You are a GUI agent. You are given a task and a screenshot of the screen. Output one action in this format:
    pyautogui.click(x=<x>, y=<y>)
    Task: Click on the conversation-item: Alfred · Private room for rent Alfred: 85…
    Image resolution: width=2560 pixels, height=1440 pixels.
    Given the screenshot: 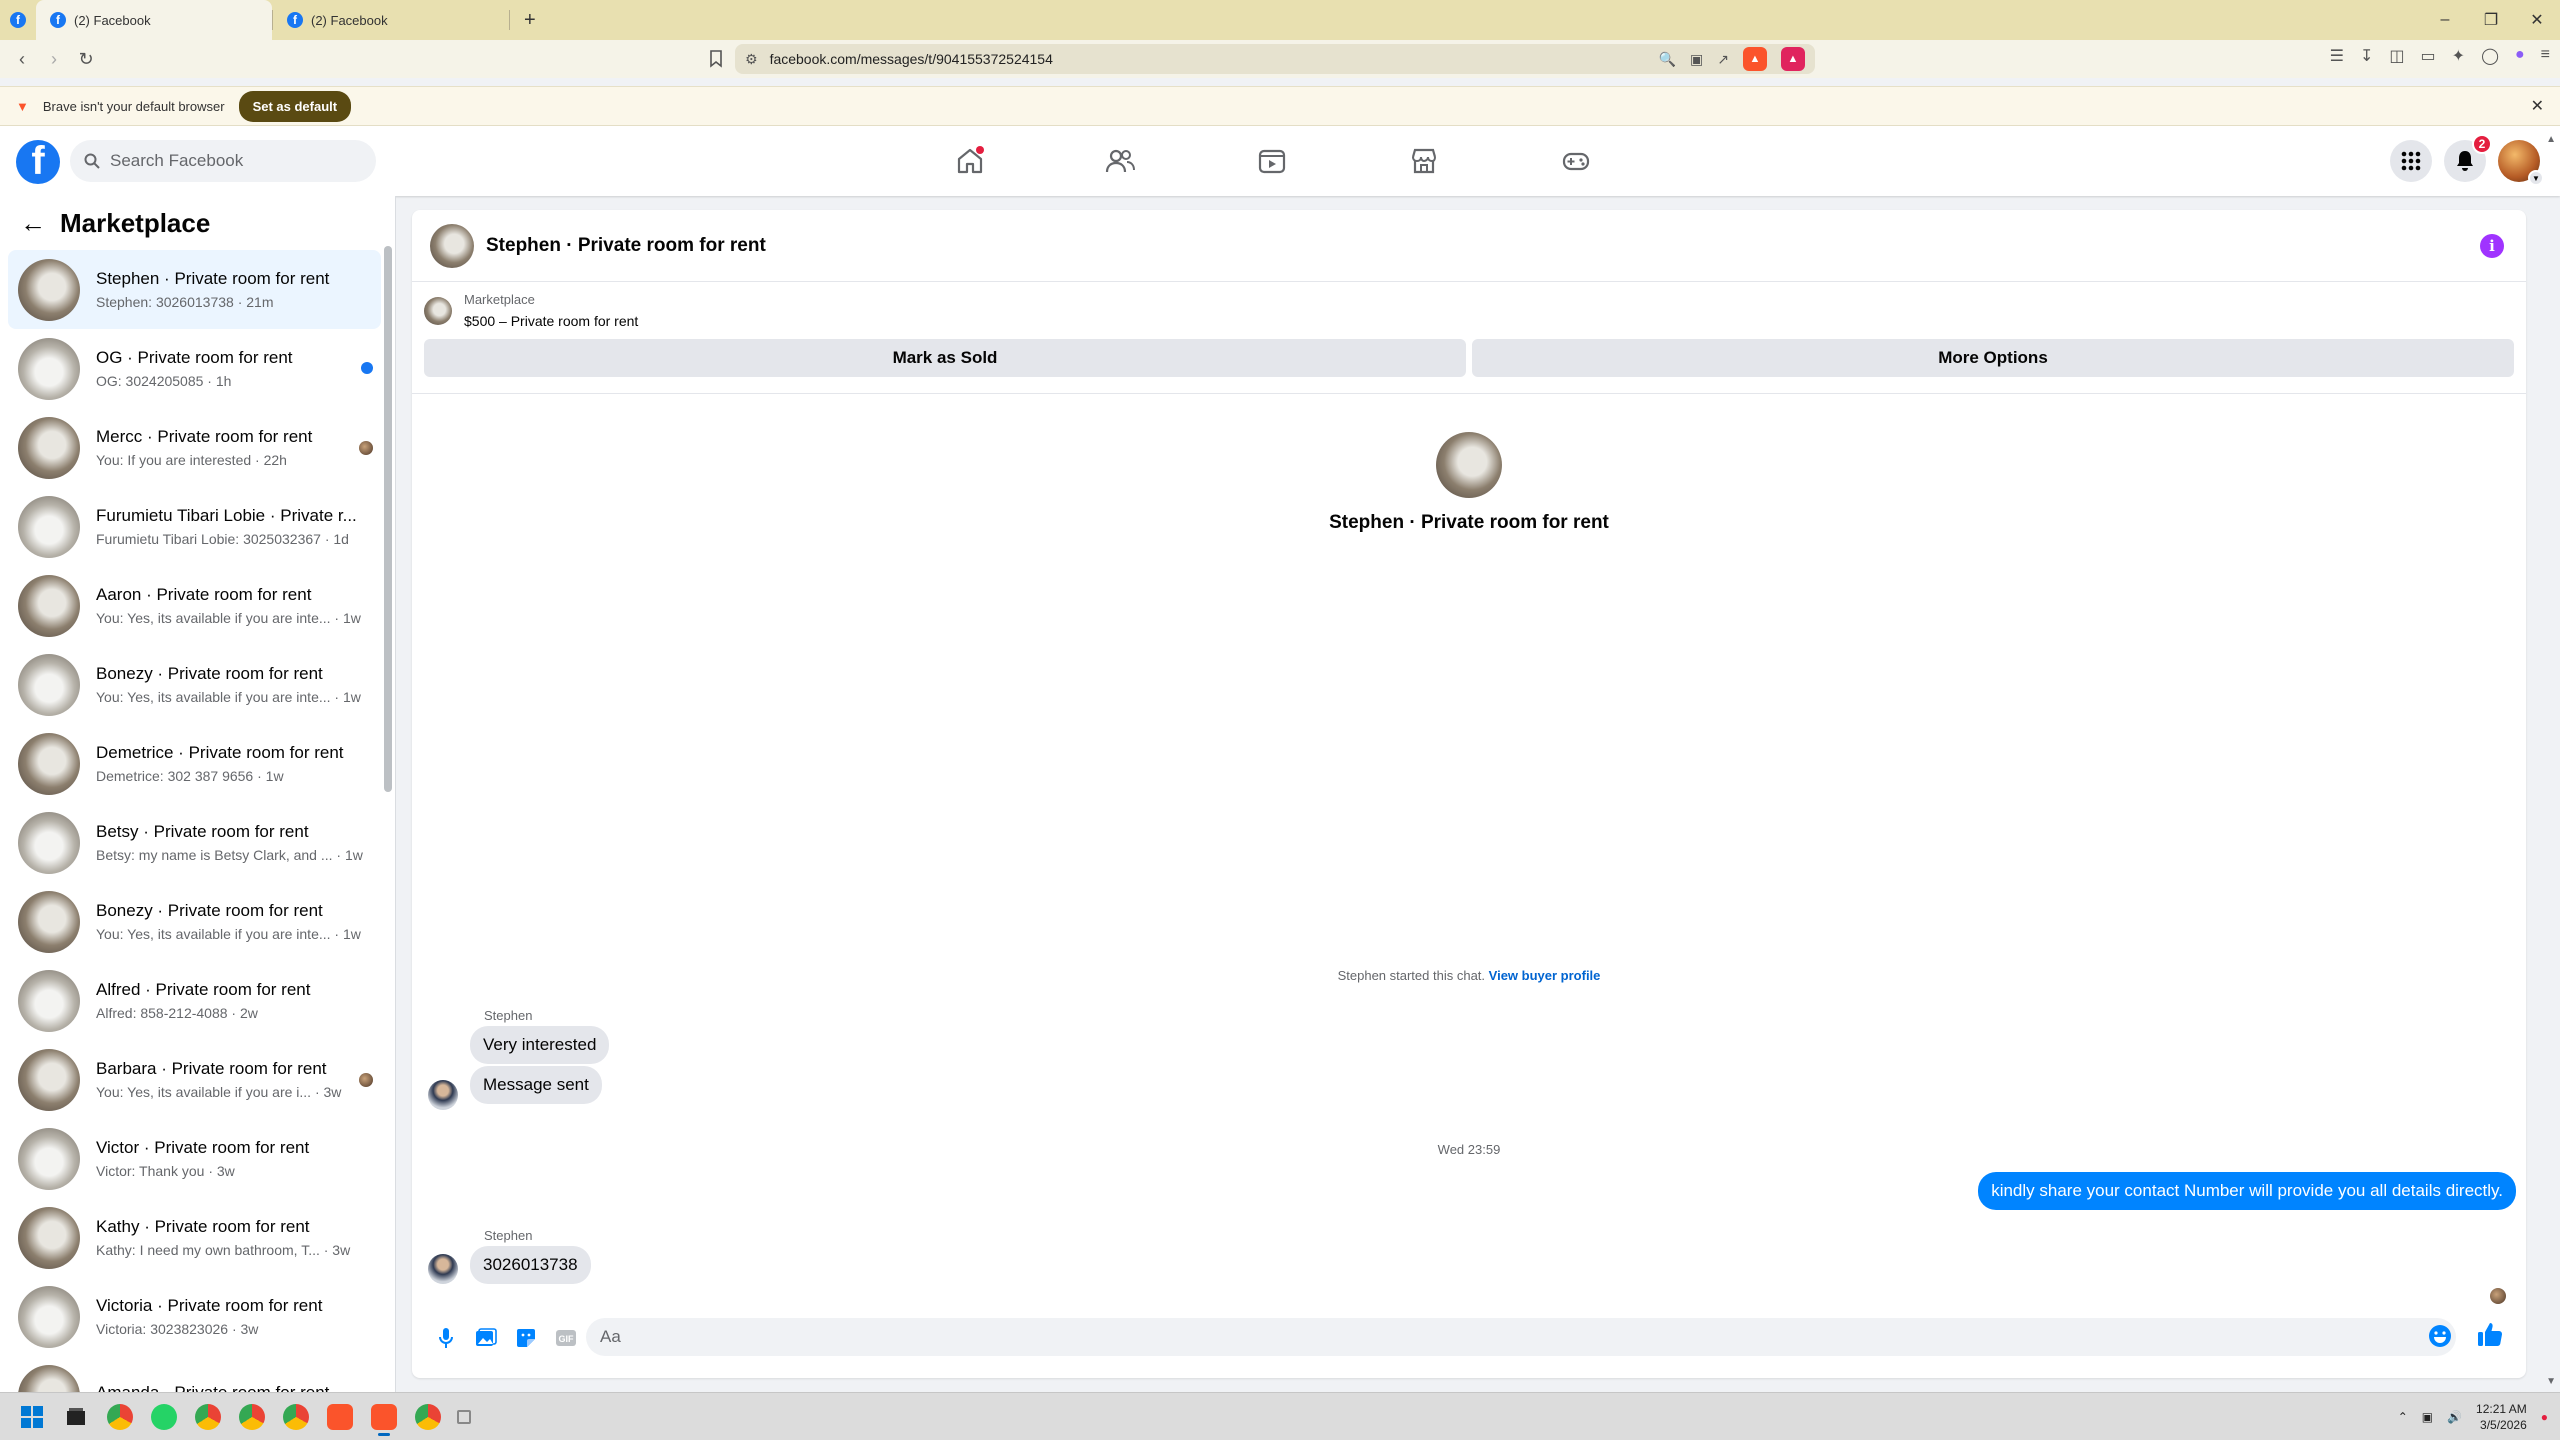 What is the action you would take?
    pyautogui.click(x=194, y=1000)
    